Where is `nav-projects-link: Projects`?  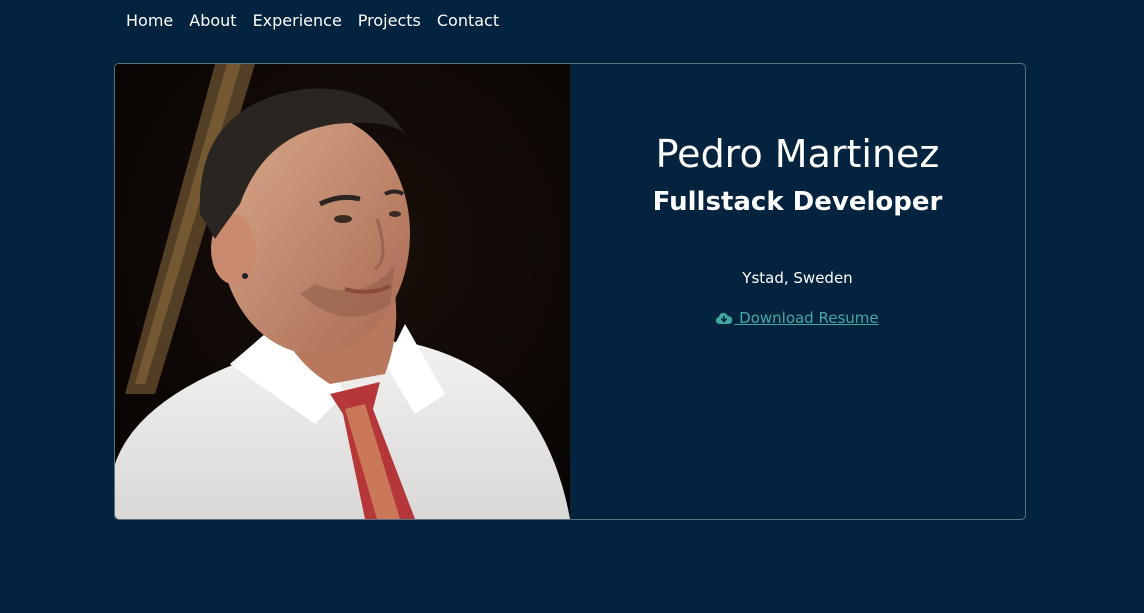 nav-projects-link: Projects is located at coordinates (389, 20).